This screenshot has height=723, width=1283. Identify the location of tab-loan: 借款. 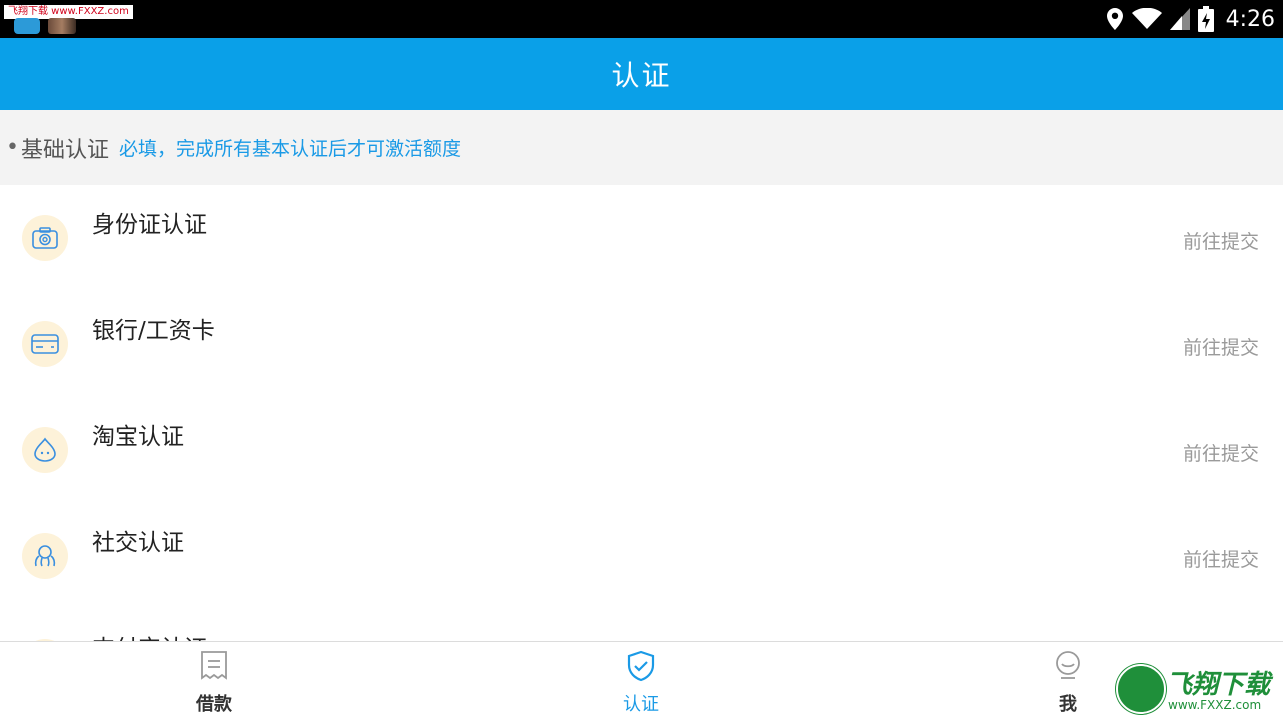
(214, 682).